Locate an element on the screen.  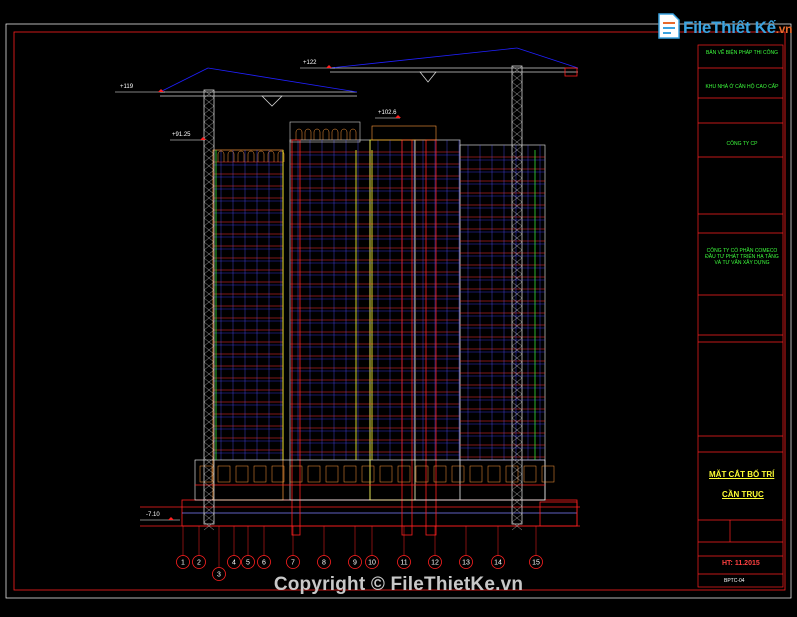
axis-label-4: 4 is located at coordinates (234, 563).